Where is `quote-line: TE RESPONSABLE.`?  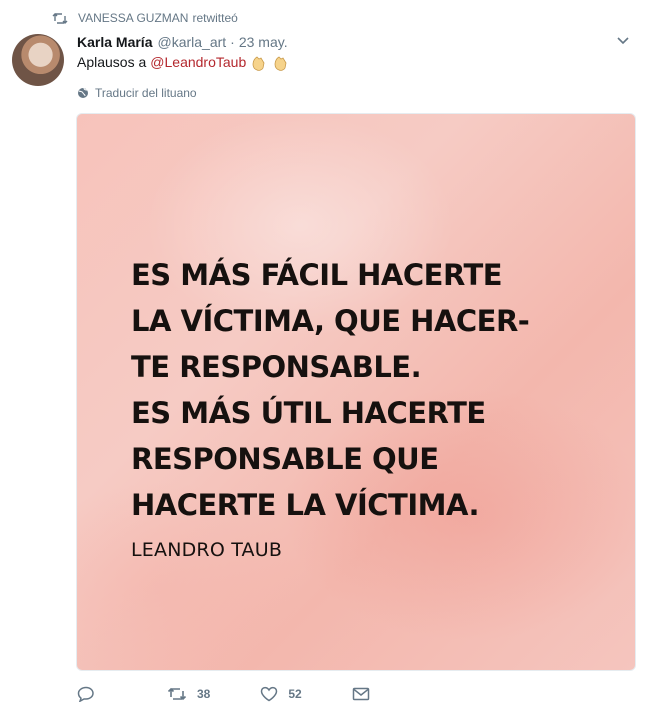
quote-line: TE RESPONSABLE. is located at coordinates (276, 367).